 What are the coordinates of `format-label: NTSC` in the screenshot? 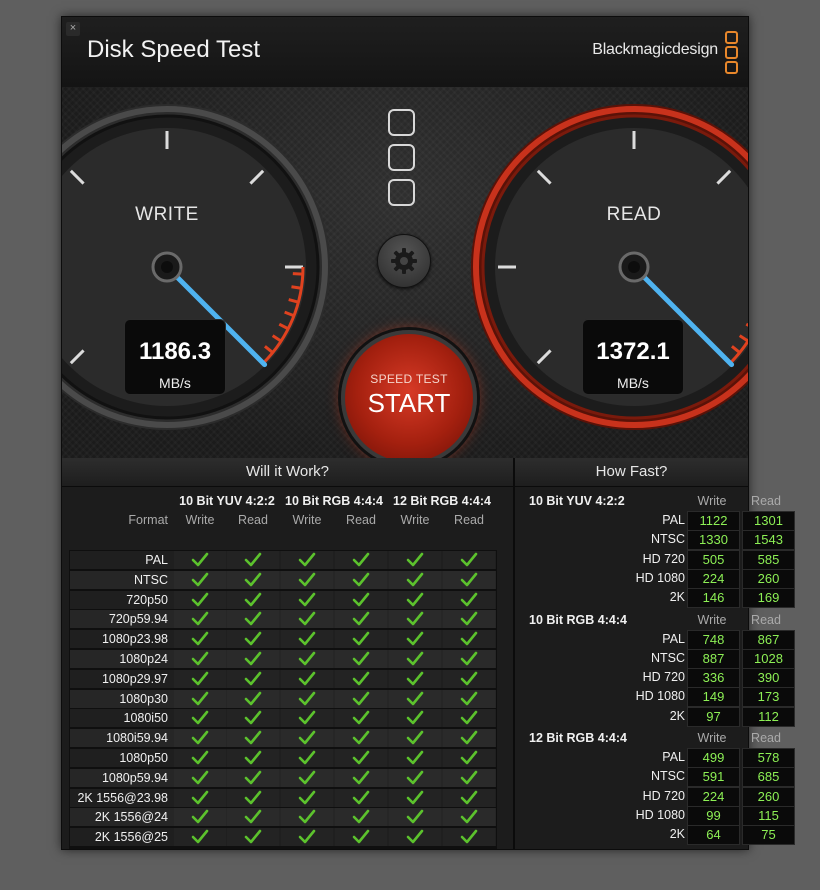 It's located at (150, 579).